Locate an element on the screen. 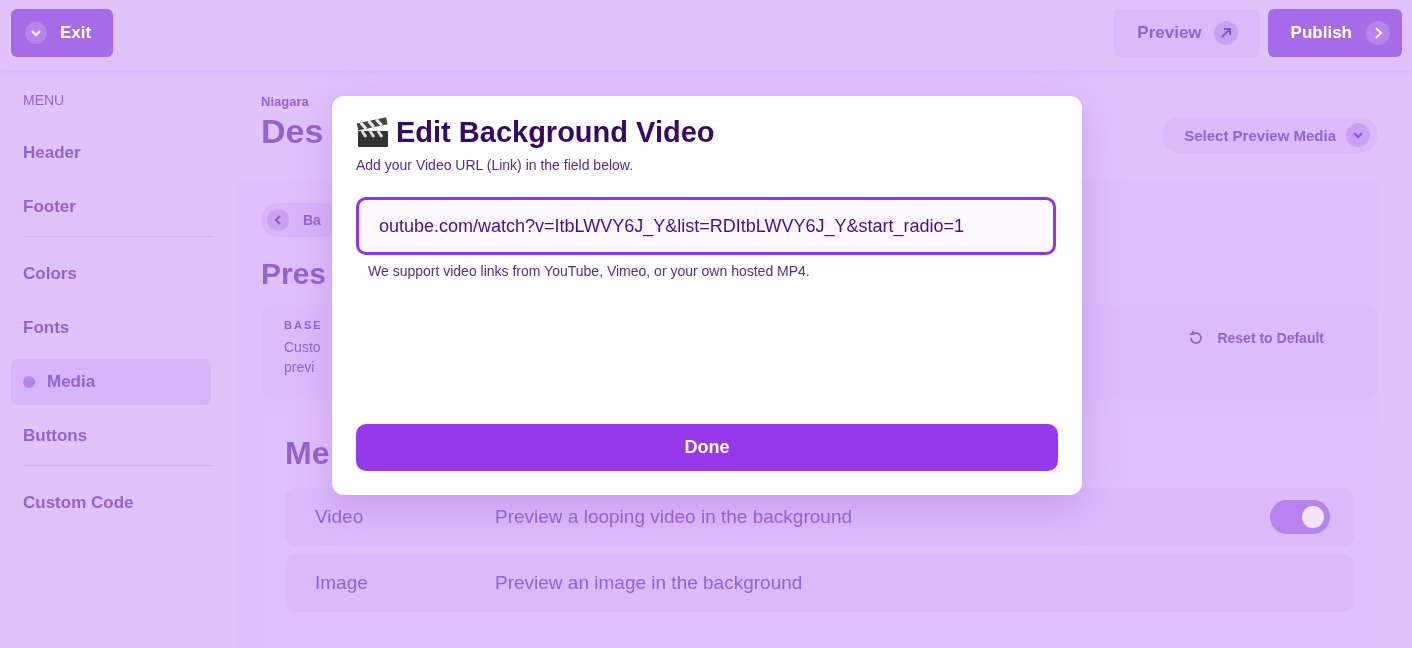 The image size is (1412, 648). sidebar-item: Custom Code is located at coordinates (111, 503).